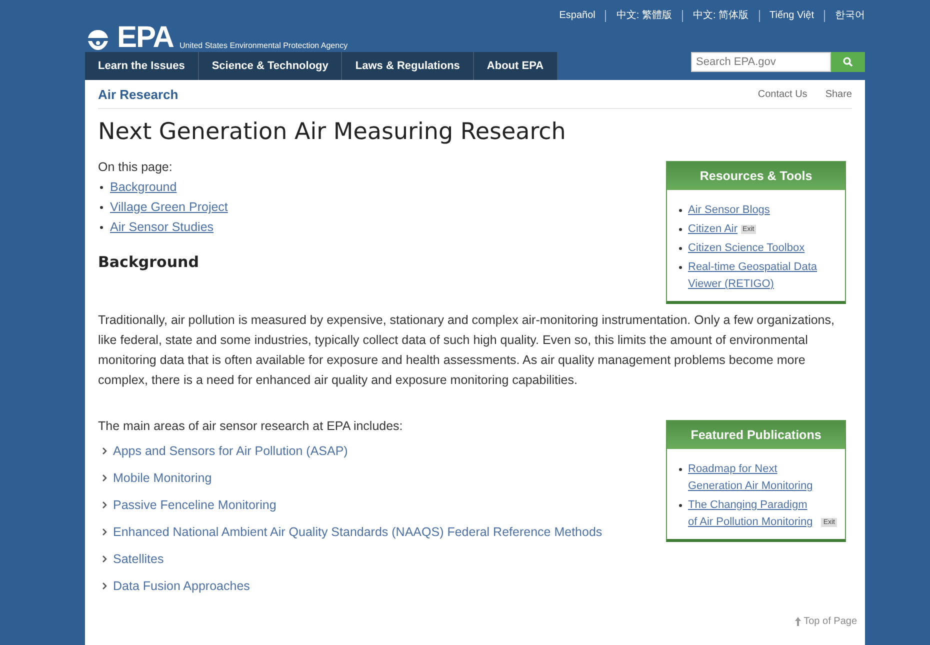  What do you see at coordinates (263, 45) in the screenshot?
I see `agency-name: United States Environmental Protection Agency` at bounding box center [263, 45].